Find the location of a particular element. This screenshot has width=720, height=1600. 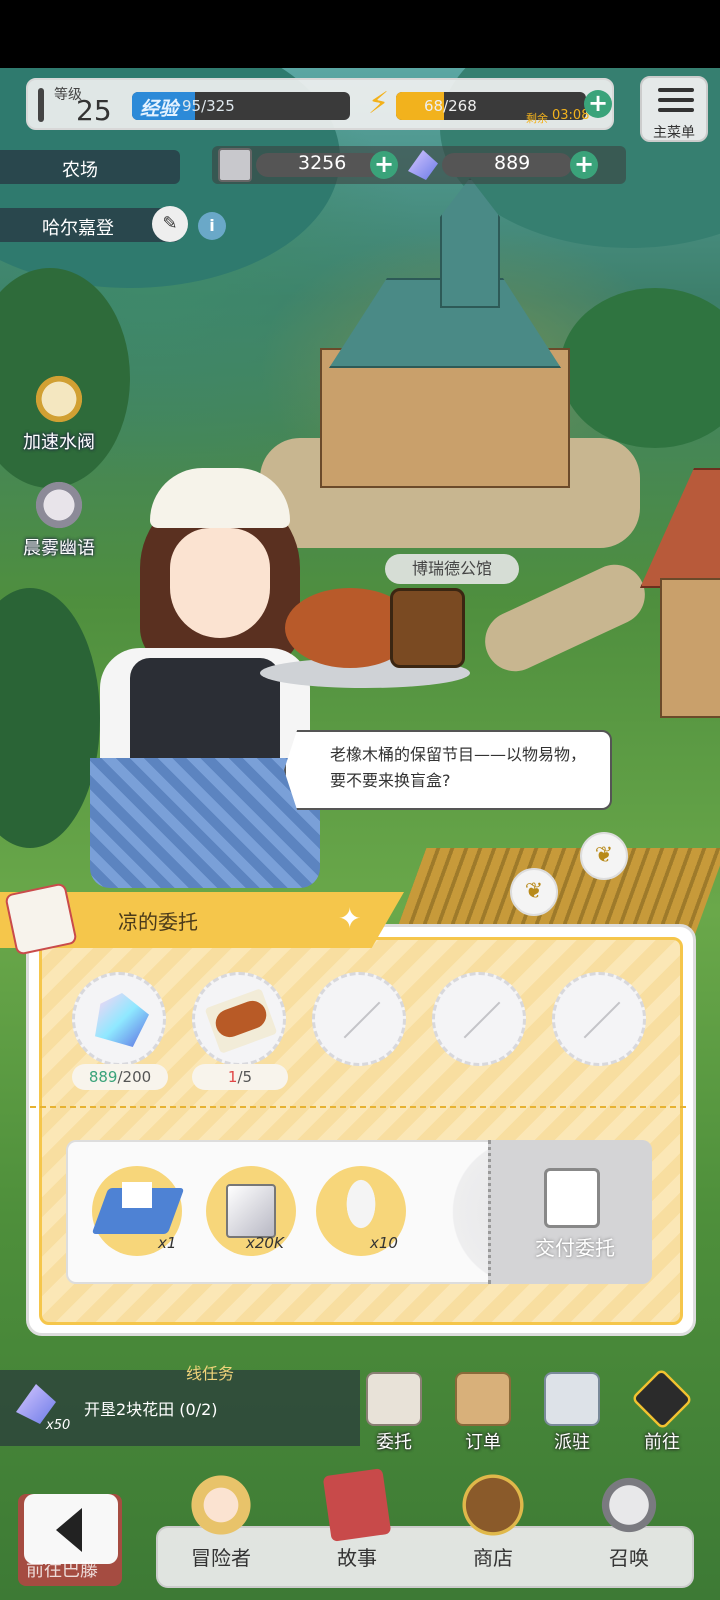

station-action-button: 派驻 is located at coordinates (572, 1413).